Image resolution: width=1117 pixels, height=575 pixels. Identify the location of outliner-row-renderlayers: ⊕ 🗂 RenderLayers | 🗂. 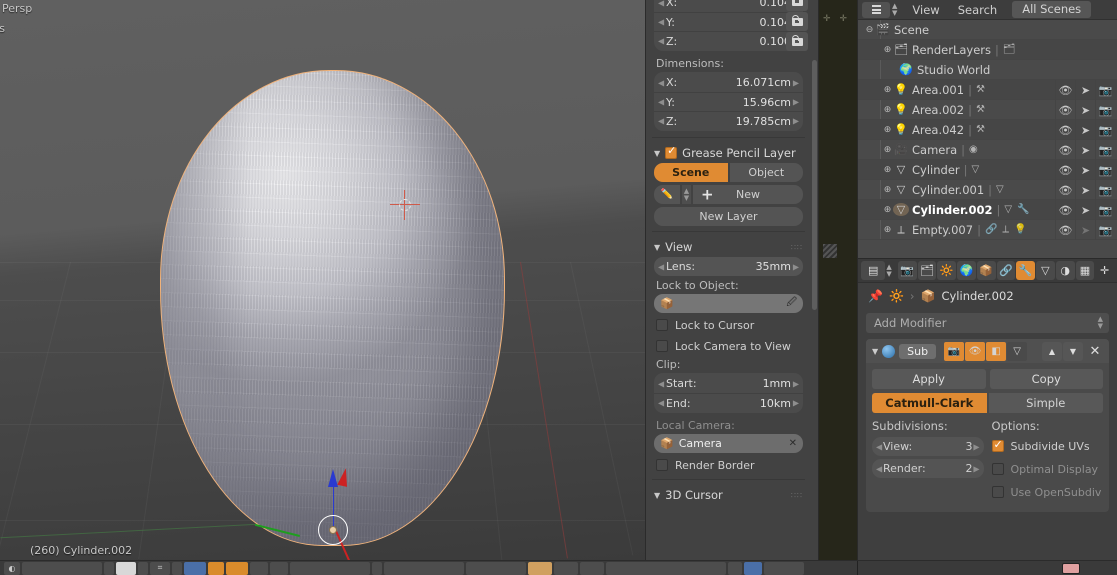
(987, 50).